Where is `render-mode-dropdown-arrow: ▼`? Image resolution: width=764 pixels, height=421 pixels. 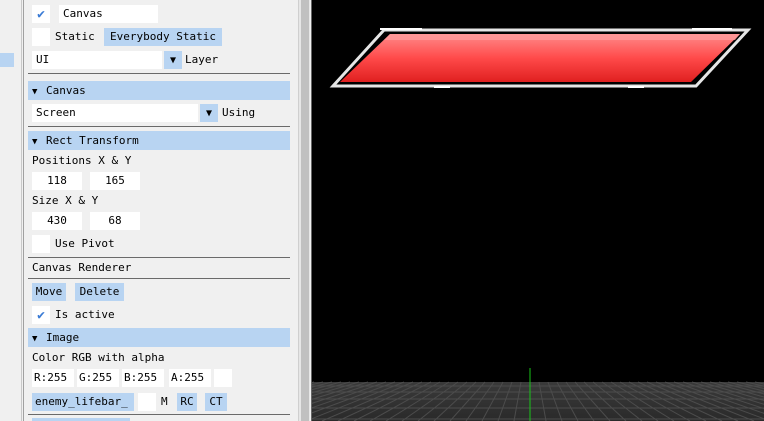
render-mode-dropdown-arrow: ▼ is located at coordinates (209, 113).